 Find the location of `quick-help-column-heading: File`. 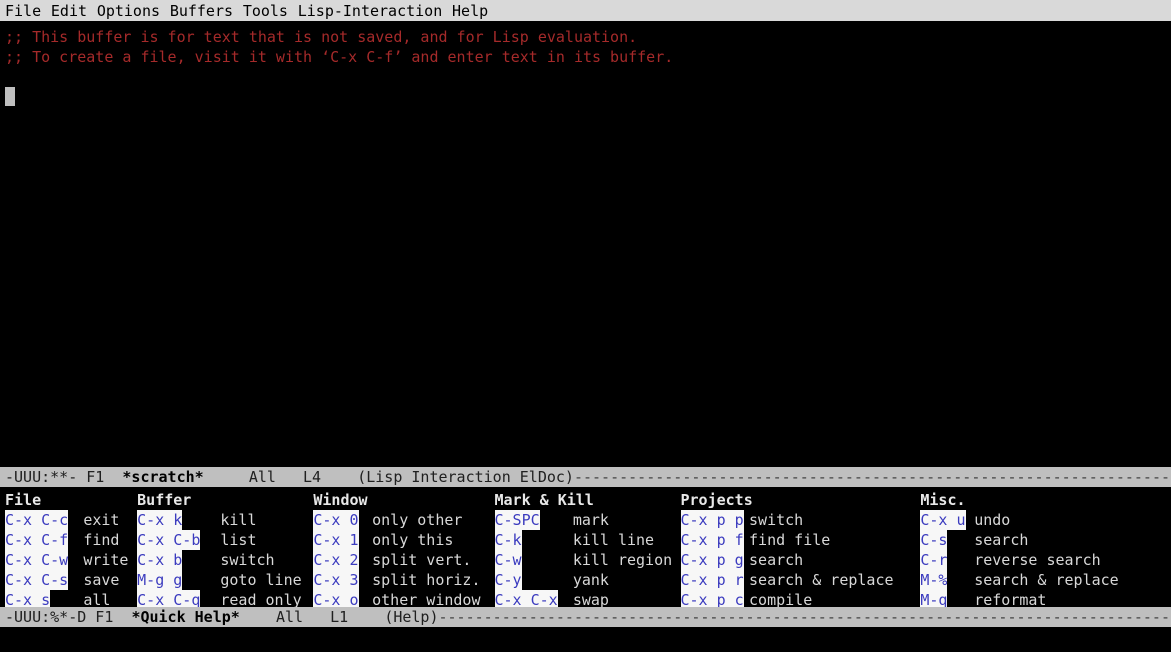

quick-help-column-heading: File is located at coordinates (23, 500).